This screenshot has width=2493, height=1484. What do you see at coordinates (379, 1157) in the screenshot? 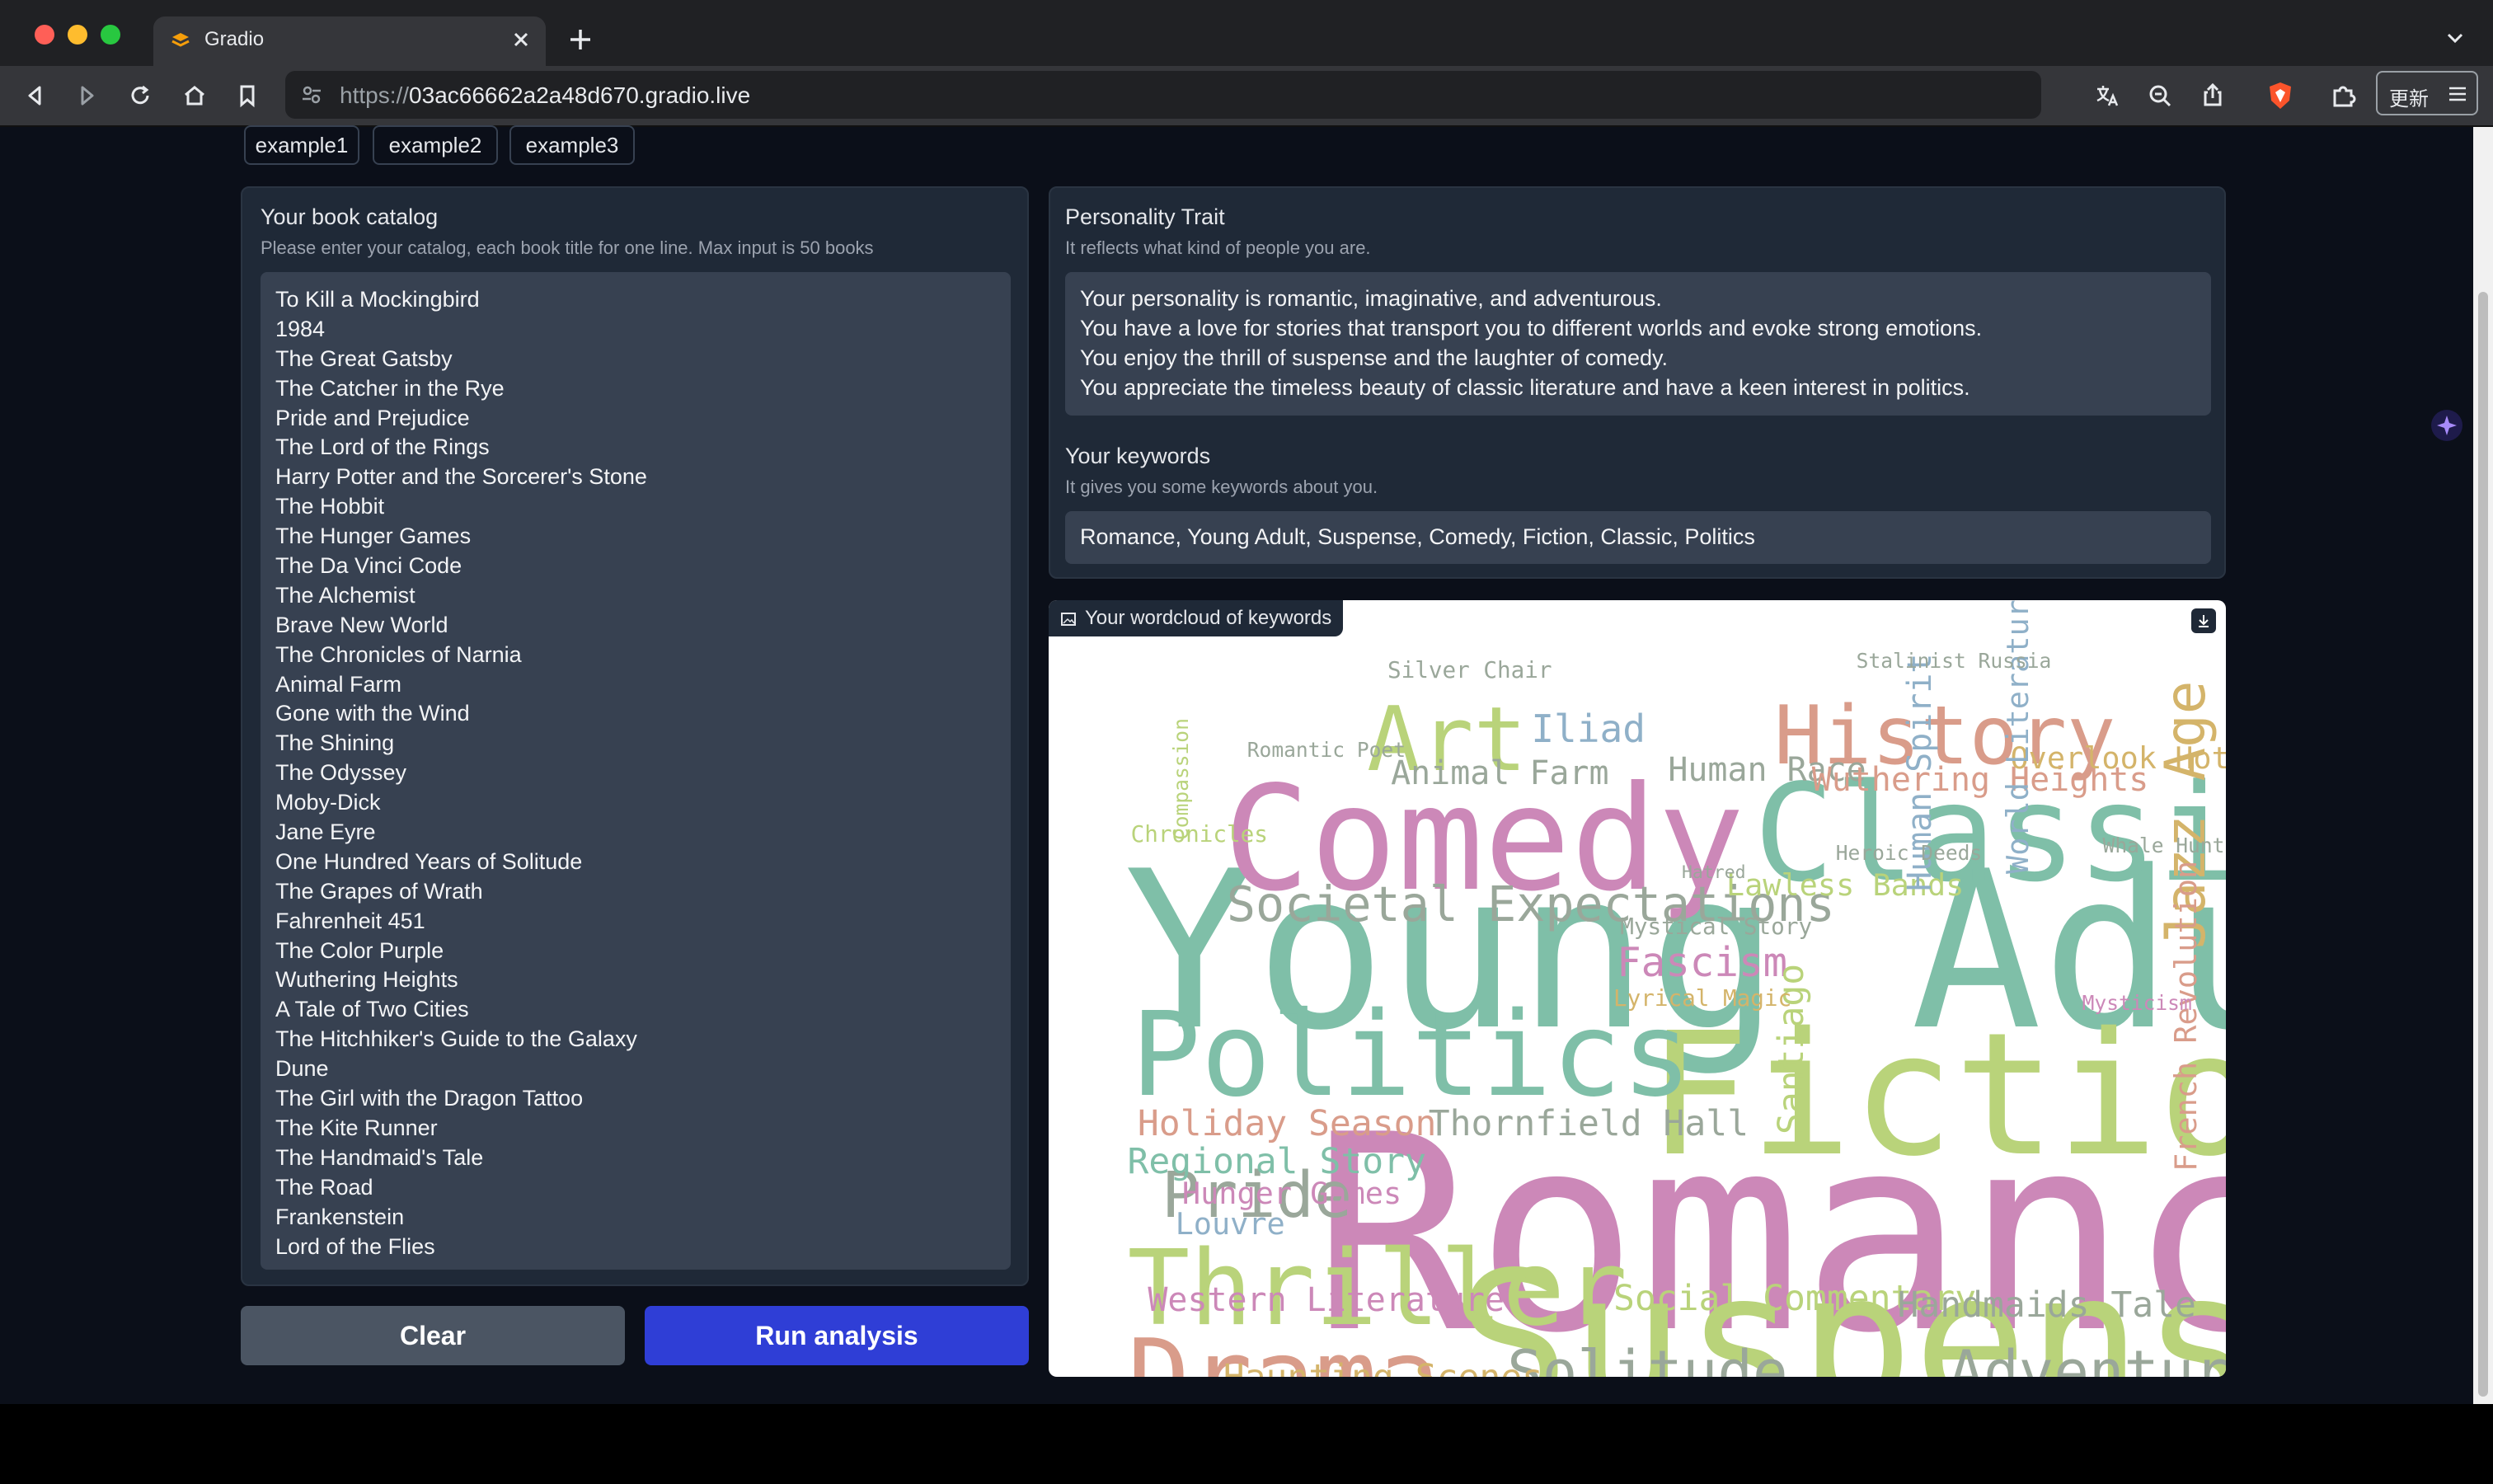
I see `catalog-book-line: The Handmaid's Tale` at bounding box center [379, 1157].